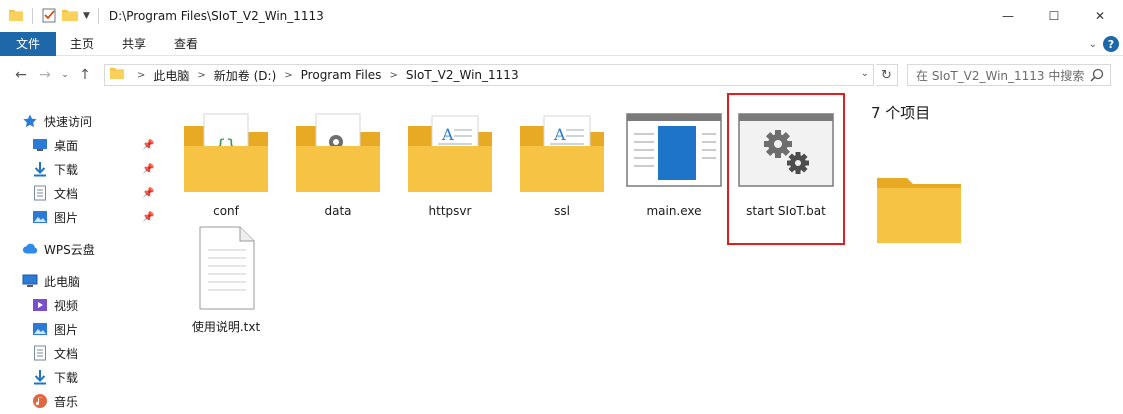 This screenshot has height=414, width=1123. Describe the element at coordinates (1000, 75) in the screenshot. I see `search-placeholder: 在 SIoT_V2_Win_1113 中搜索` at that location.